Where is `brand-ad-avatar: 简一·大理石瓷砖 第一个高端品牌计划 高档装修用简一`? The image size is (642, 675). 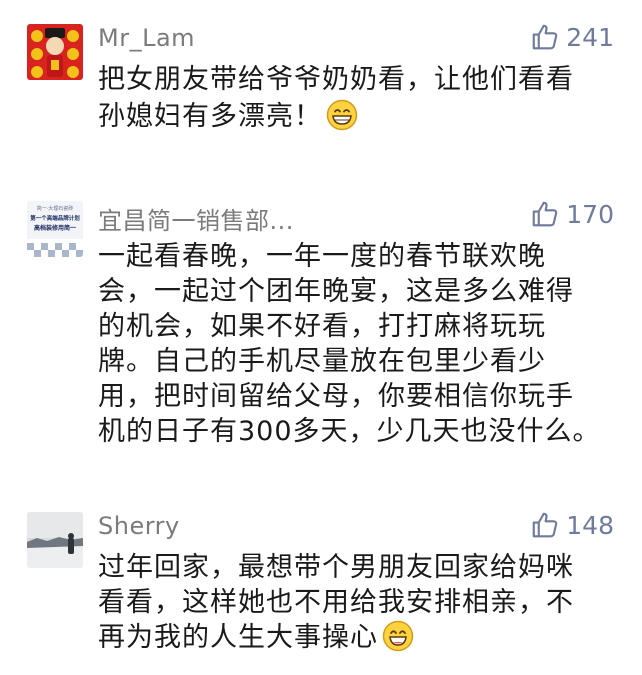
brand-ad-avatar: 简一·大理石瓷砖 第一个高端品牌计划 高档装修用简一 is located at coordinates (55, 229).